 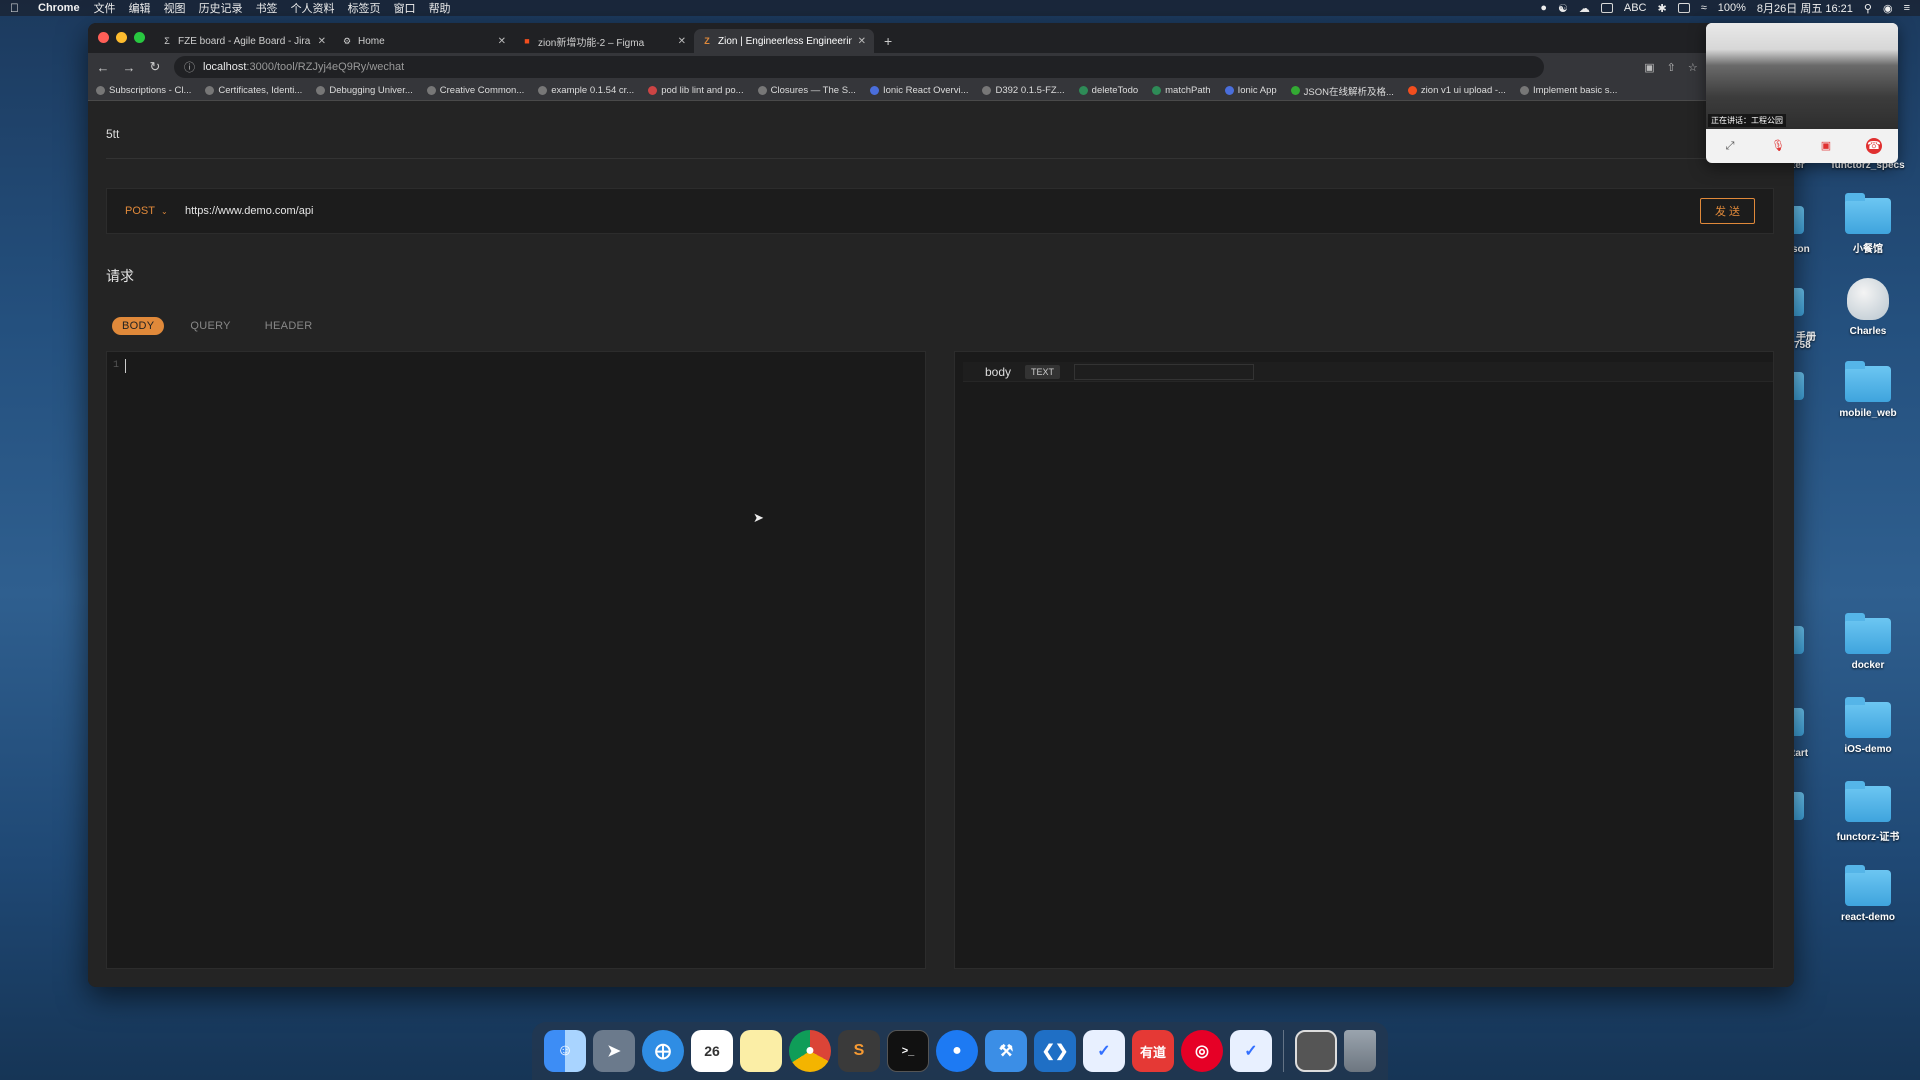 I want to click on youdao-icon: 有道, so click(x=1153, y=1051).